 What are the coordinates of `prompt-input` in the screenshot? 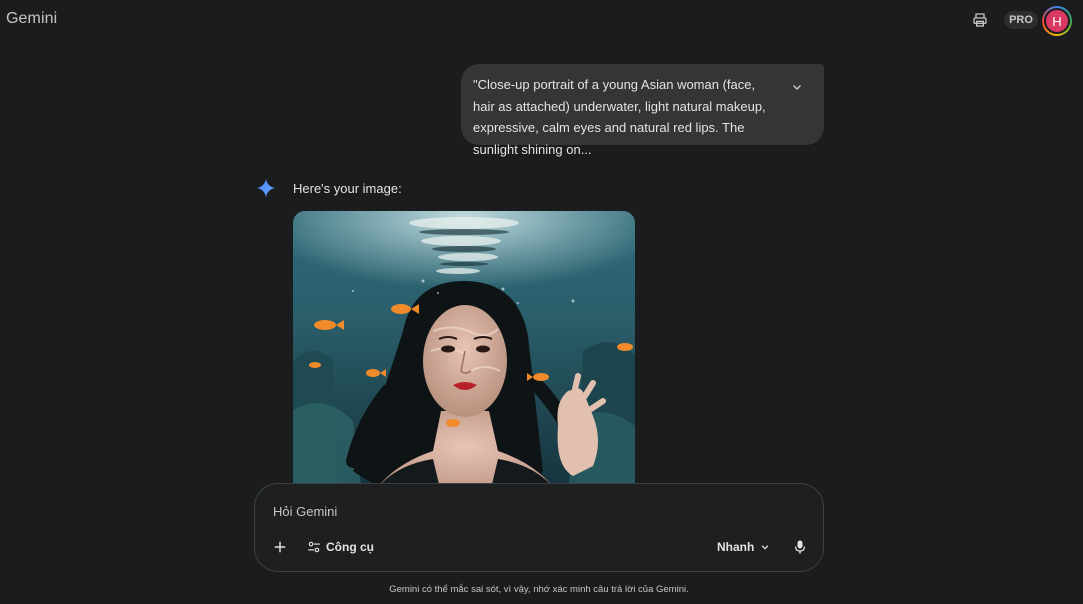 It's located at (533, 511).